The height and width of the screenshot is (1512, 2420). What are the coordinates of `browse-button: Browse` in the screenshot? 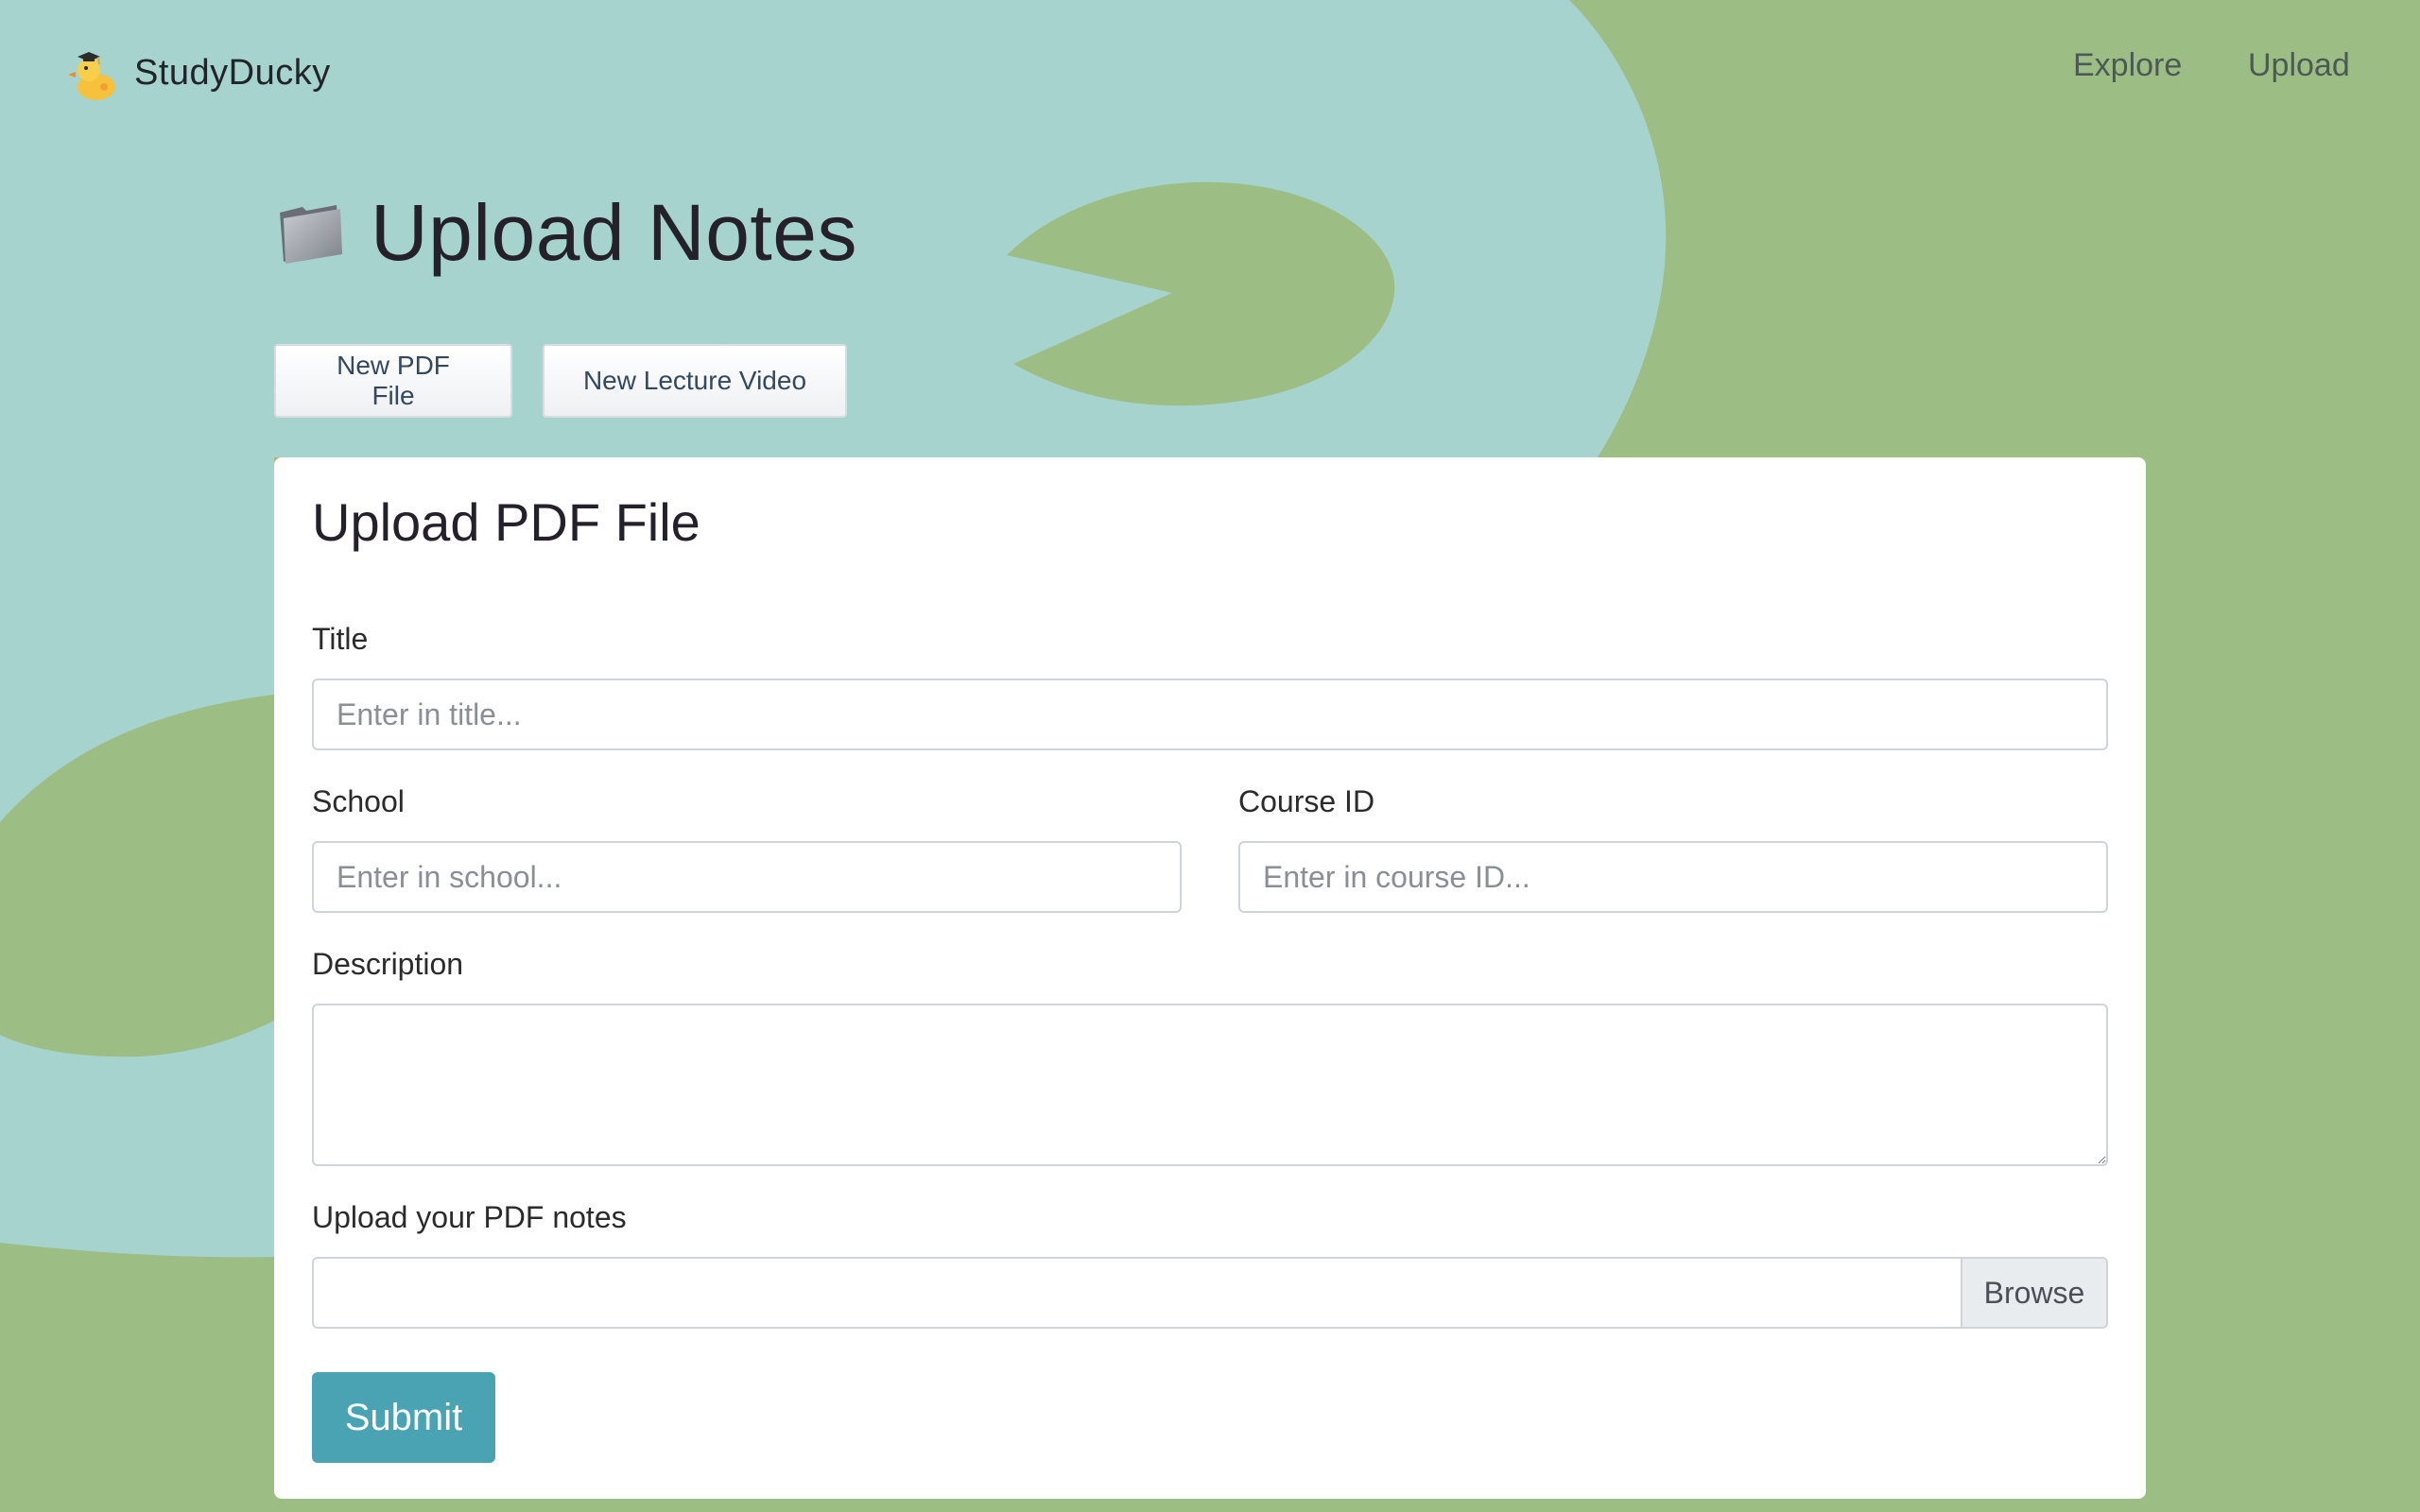 It's located at (2033, 1293).